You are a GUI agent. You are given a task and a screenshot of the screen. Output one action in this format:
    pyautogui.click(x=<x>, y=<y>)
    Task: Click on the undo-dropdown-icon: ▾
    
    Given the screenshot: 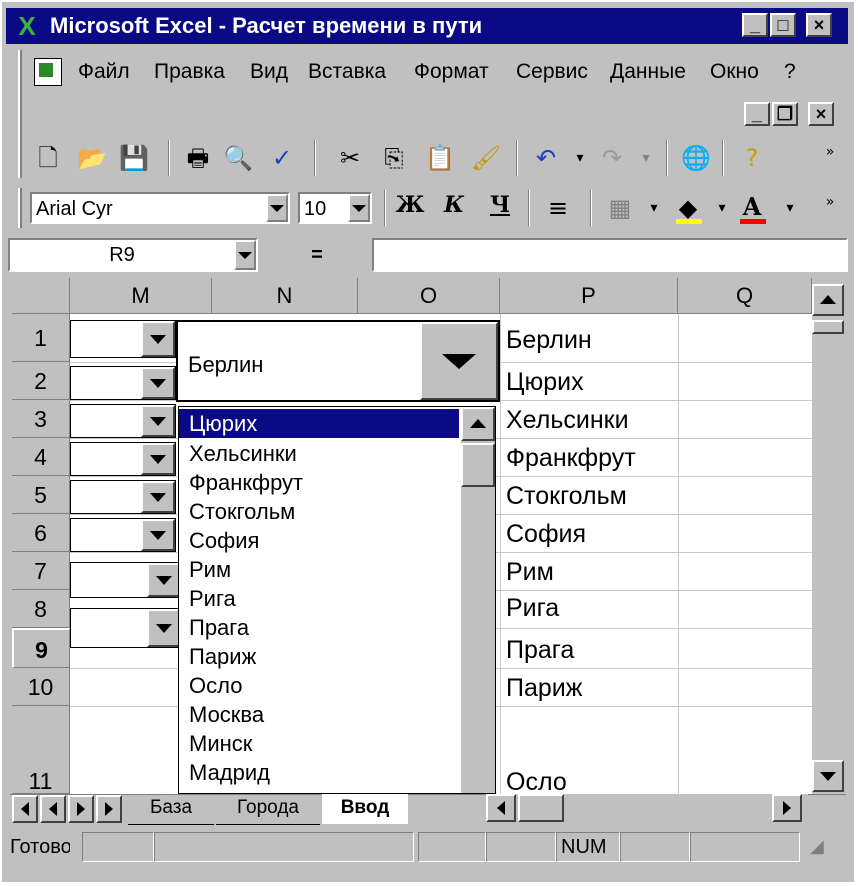 What is the action you would take?
    pyautogui.click(x=580, y=158)
    